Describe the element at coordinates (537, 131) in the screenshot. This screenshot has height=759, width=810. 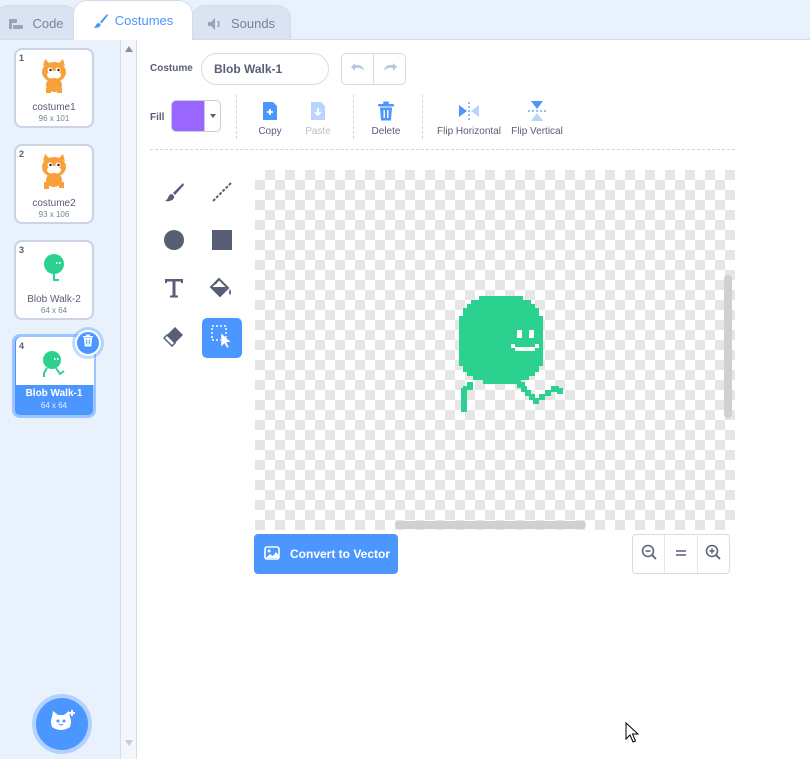
I see `flip-vertical-label: Flip Vertical` at that location.